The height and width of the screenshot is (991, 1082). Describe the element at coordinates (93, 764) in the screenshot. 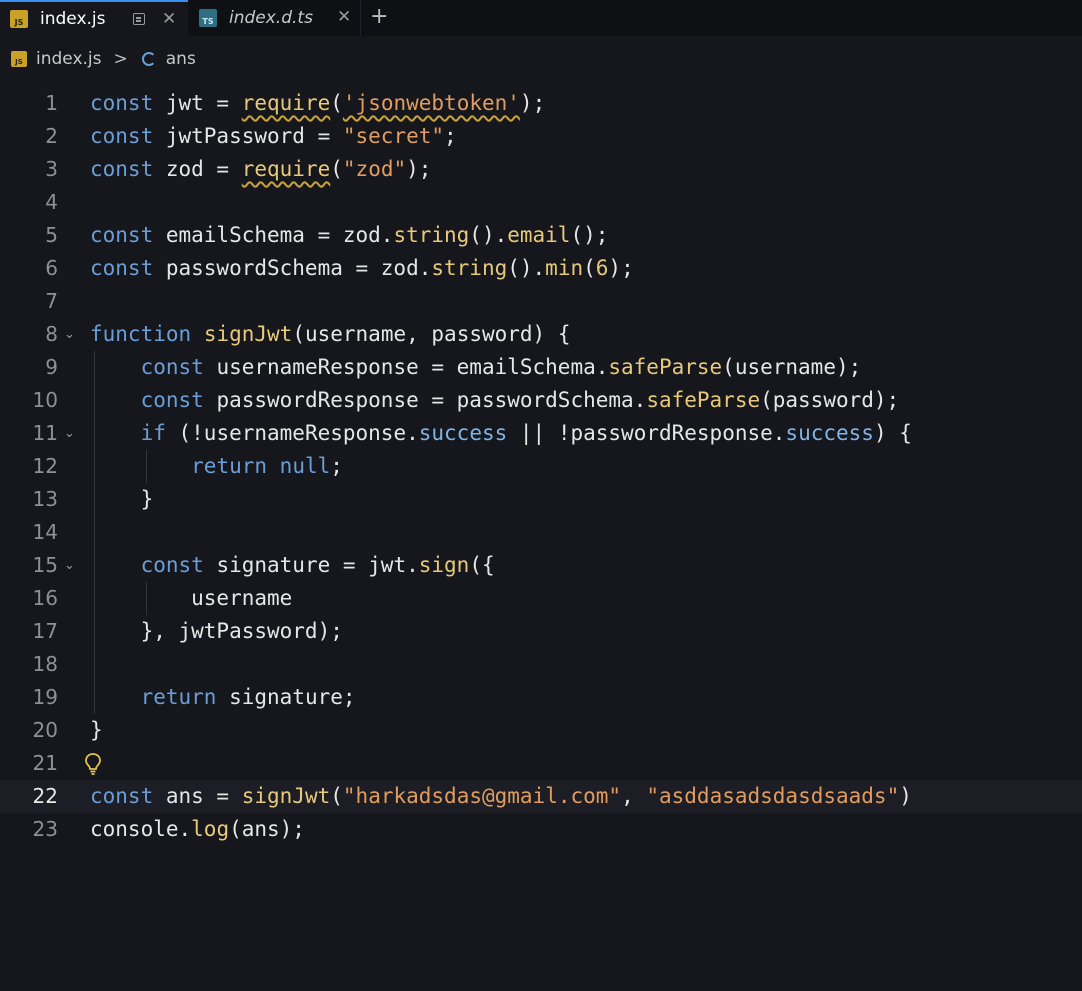

I see `lightbulb-icon` at that location.